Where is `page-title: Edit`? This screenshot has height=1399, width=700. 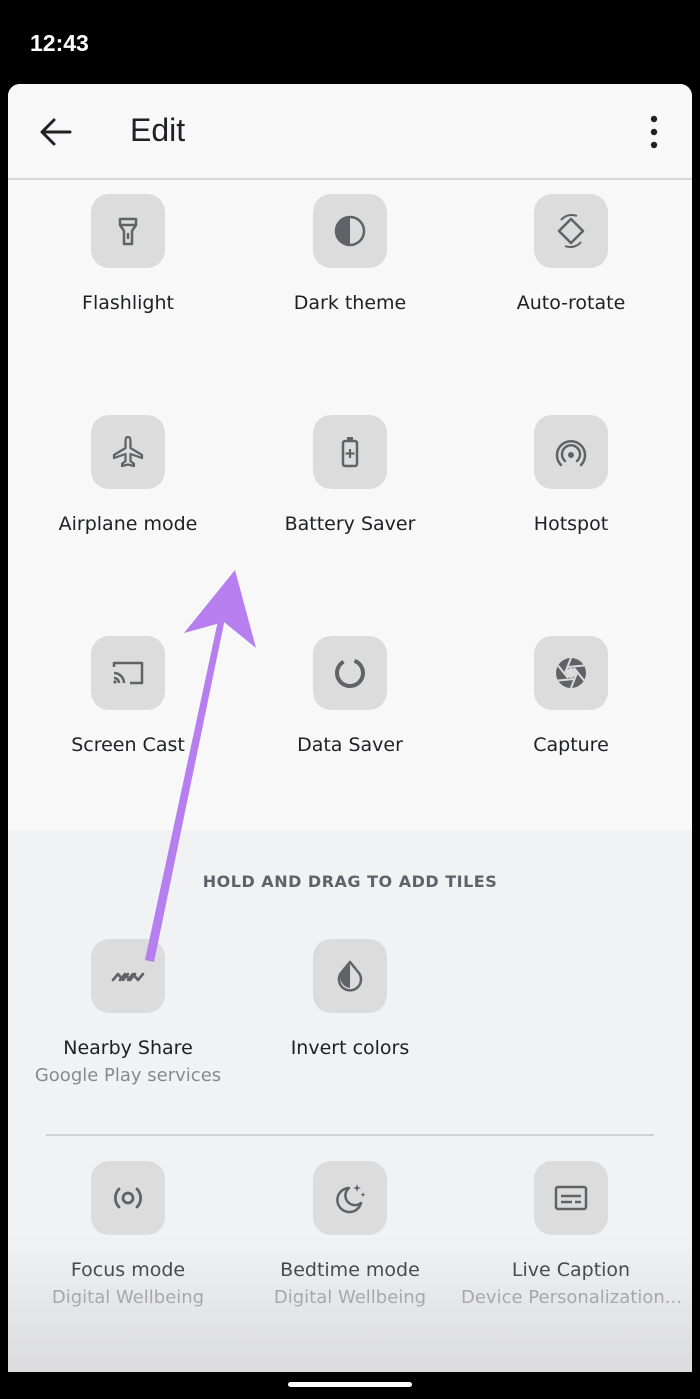
page-title: Edit is located at coordinates (158, 130).